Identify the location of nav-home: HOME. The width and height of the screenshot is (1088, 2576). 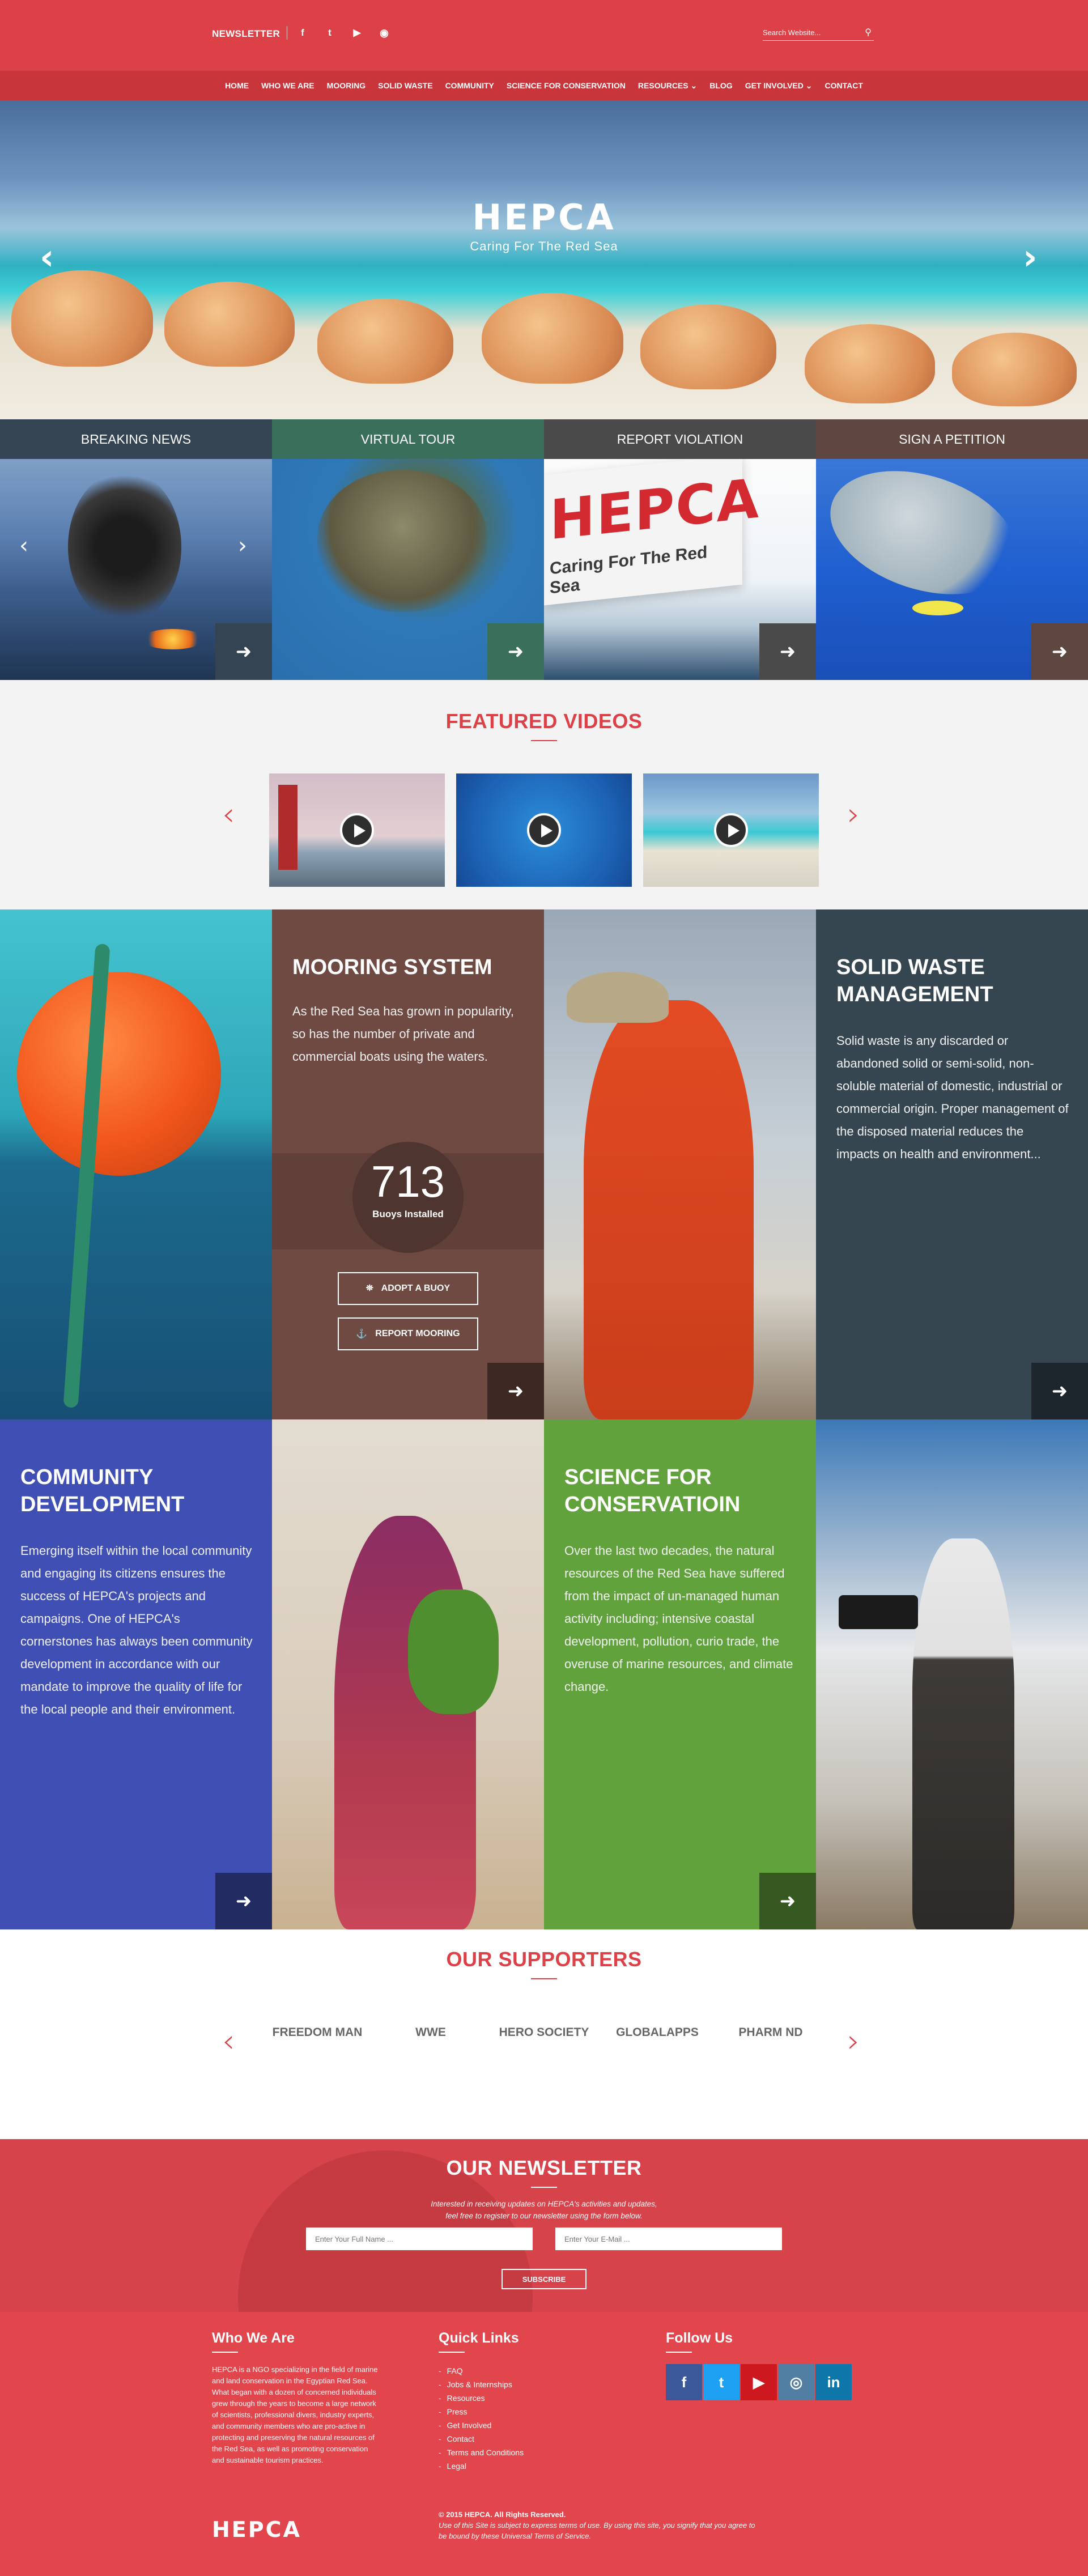
(237, 85).